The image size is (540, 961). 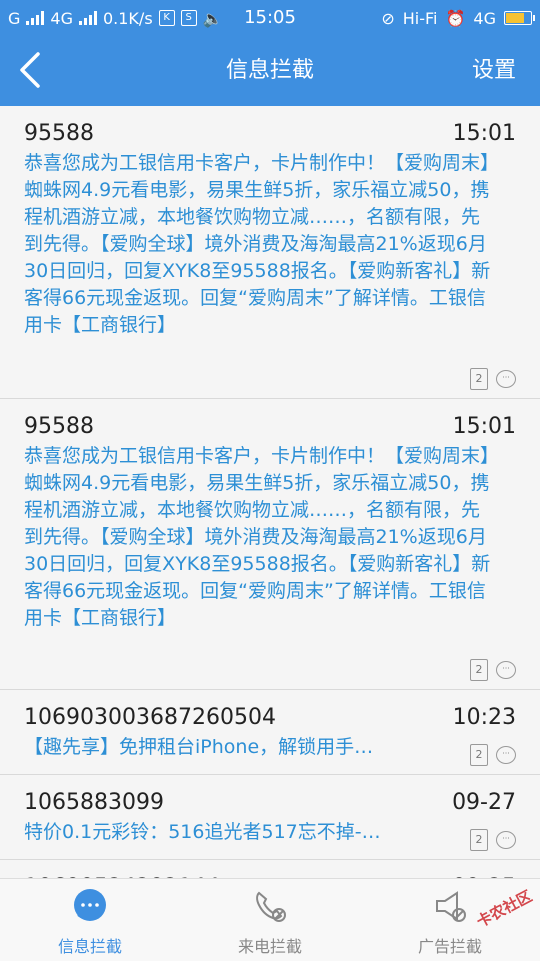 I want to click on phone-block-icon, so click(x=271, y=906).